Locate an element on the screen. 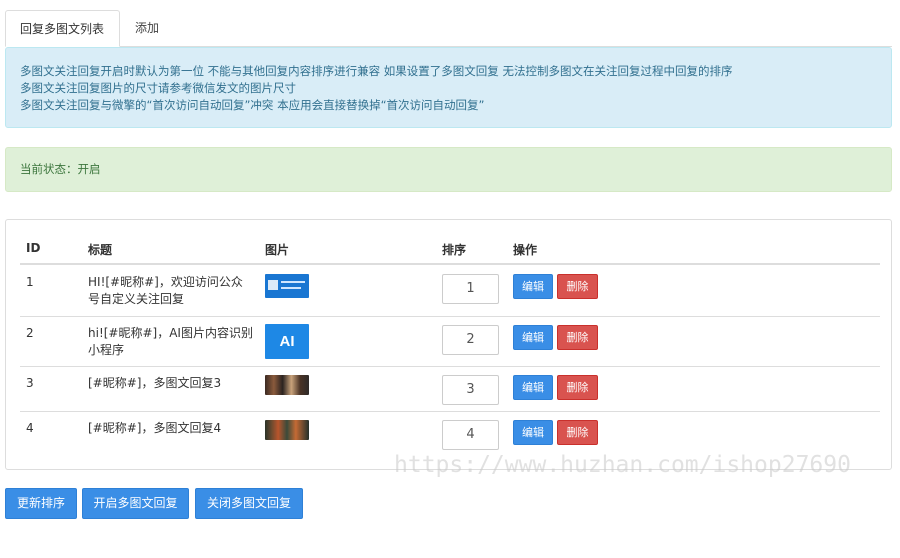 This screenshot has height=558, width=900. table-row: 1 HI![#昵称#]，欢迎访问公众号自定义关注回复 1 编辑 删除 is located at coordinates (450, 291).